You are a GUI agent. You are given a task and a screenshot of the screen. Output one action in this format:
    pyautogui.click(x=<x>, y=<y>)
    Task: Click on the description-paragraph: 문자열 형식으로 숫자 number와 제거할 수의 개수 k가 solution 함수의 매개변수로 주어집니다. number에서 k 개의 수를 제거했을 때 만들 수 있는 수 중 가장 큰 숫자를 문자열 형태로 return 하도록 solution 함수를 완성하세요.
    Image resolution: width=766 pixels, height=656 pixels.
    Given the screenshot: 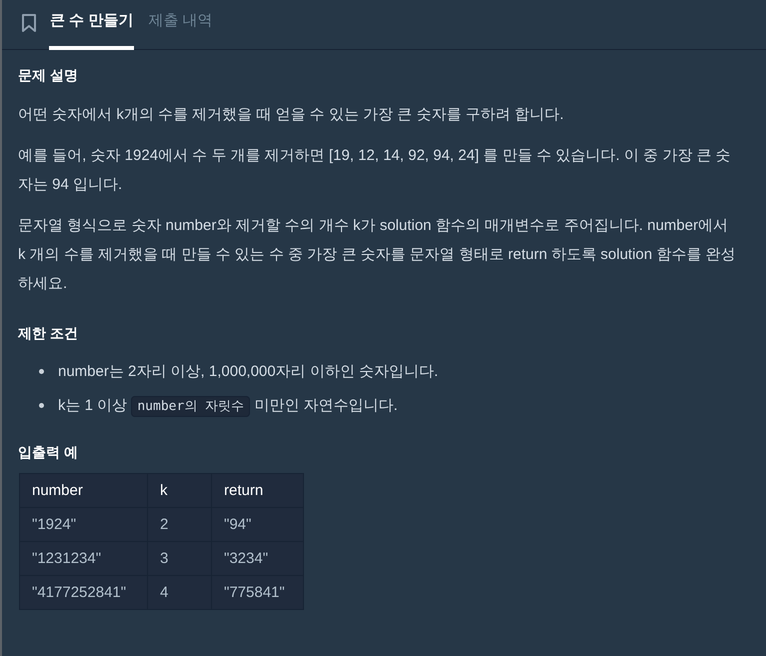 What is the action you would take?
    pyautogui.click(x=377, y=255)
    